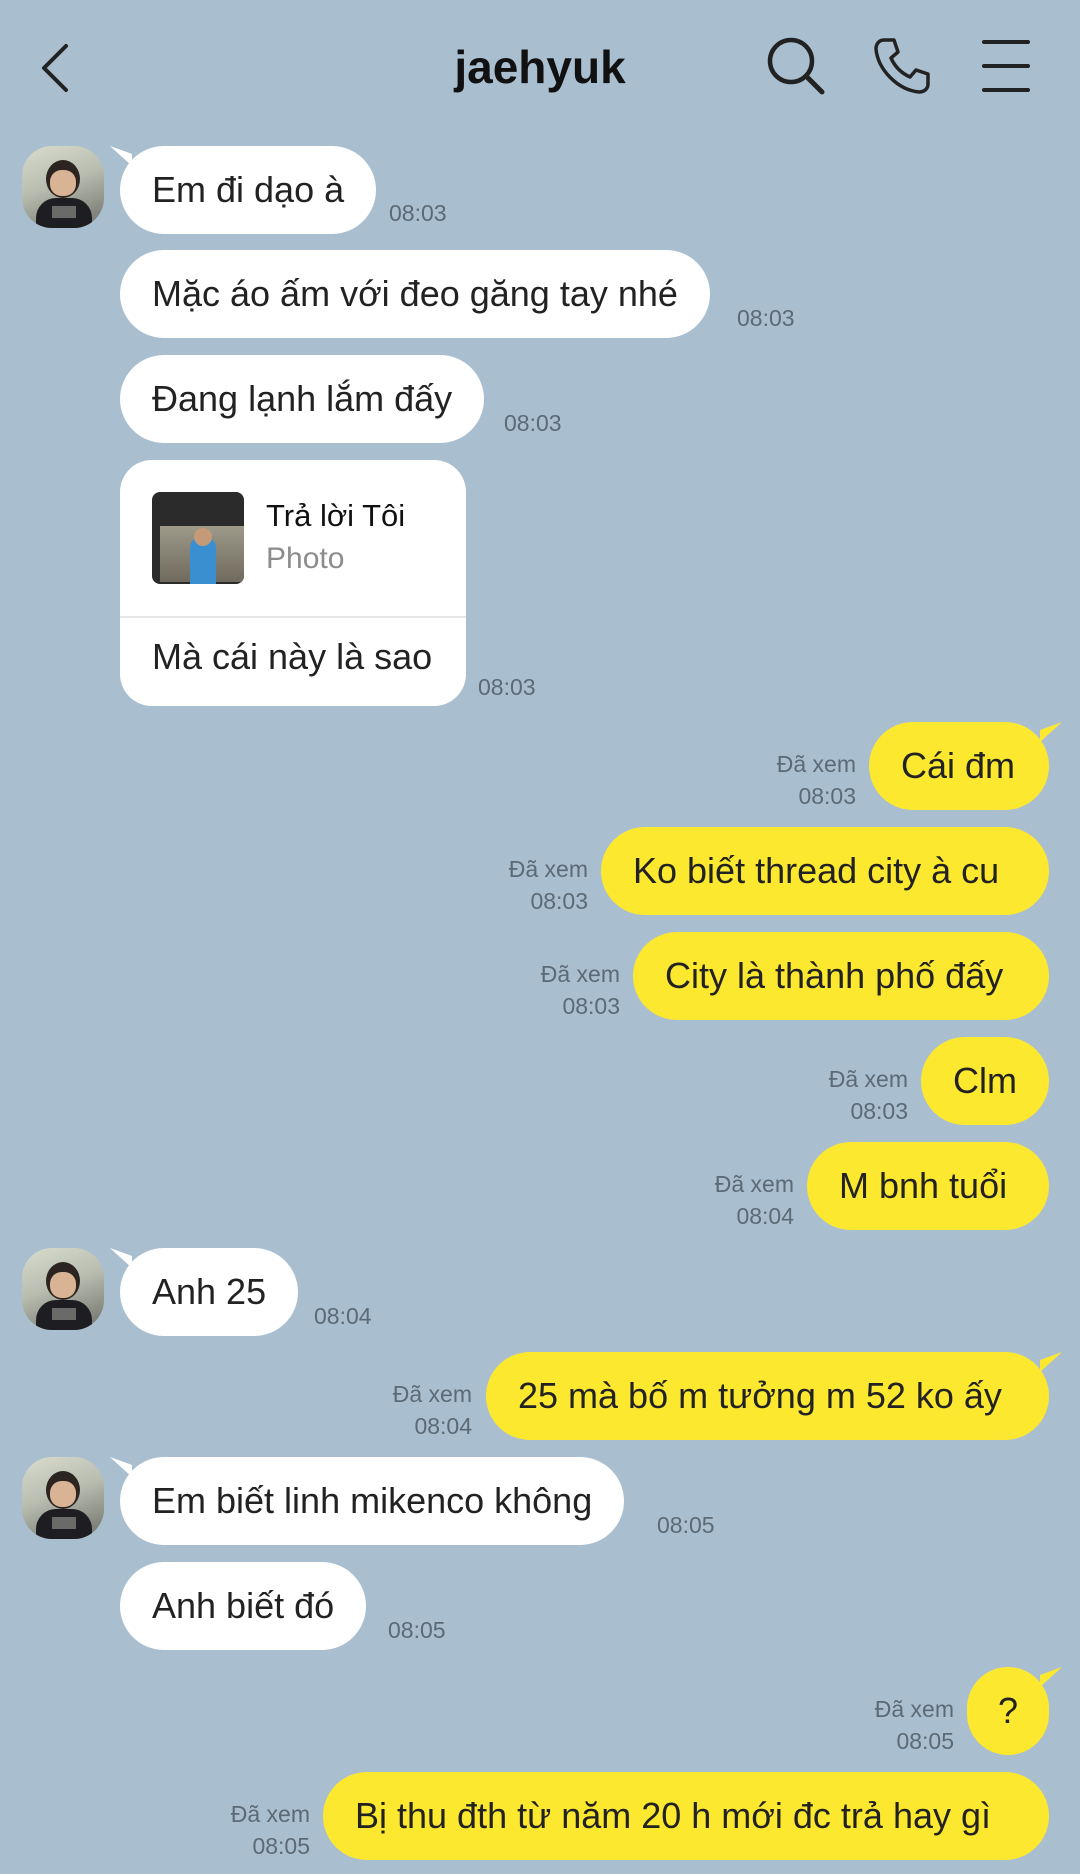 The width and height of the screenshot is (1080, 1874). Describe the element at coordinates (686, 1816) in the screenshot. I see `message-bubble-outgoing: Bị thu đth từ năm 20 h mới đc trả hay gì` at that location.